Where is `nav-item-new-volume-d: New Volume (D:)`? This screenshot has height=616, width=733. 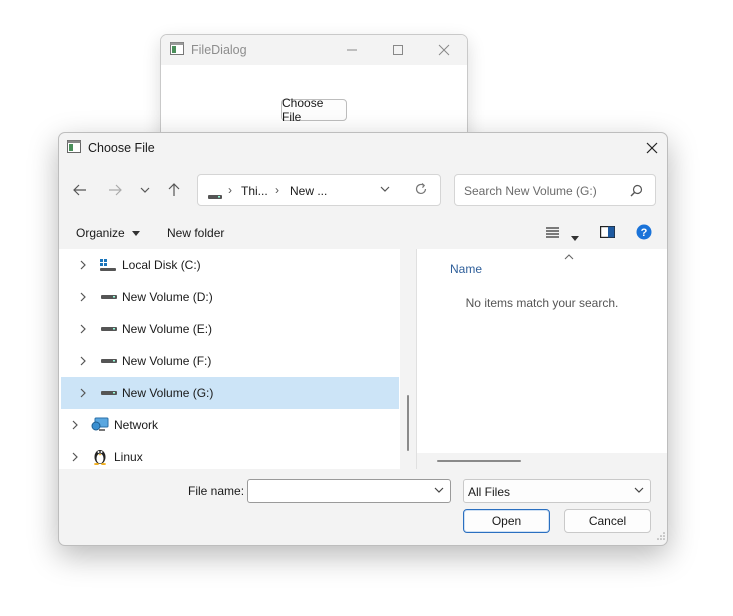
nav-item-new-volume-d: New Volume (D:) is located at coordinates (230, 297).